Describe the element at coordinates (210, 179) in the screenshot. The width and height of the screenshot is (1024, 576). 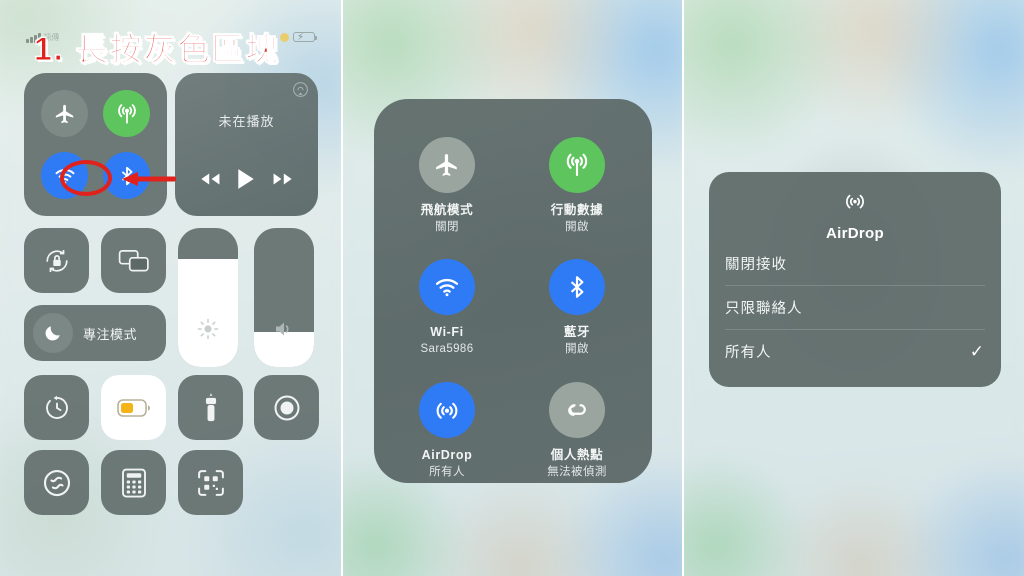
I see `rewind-icon` at that location.